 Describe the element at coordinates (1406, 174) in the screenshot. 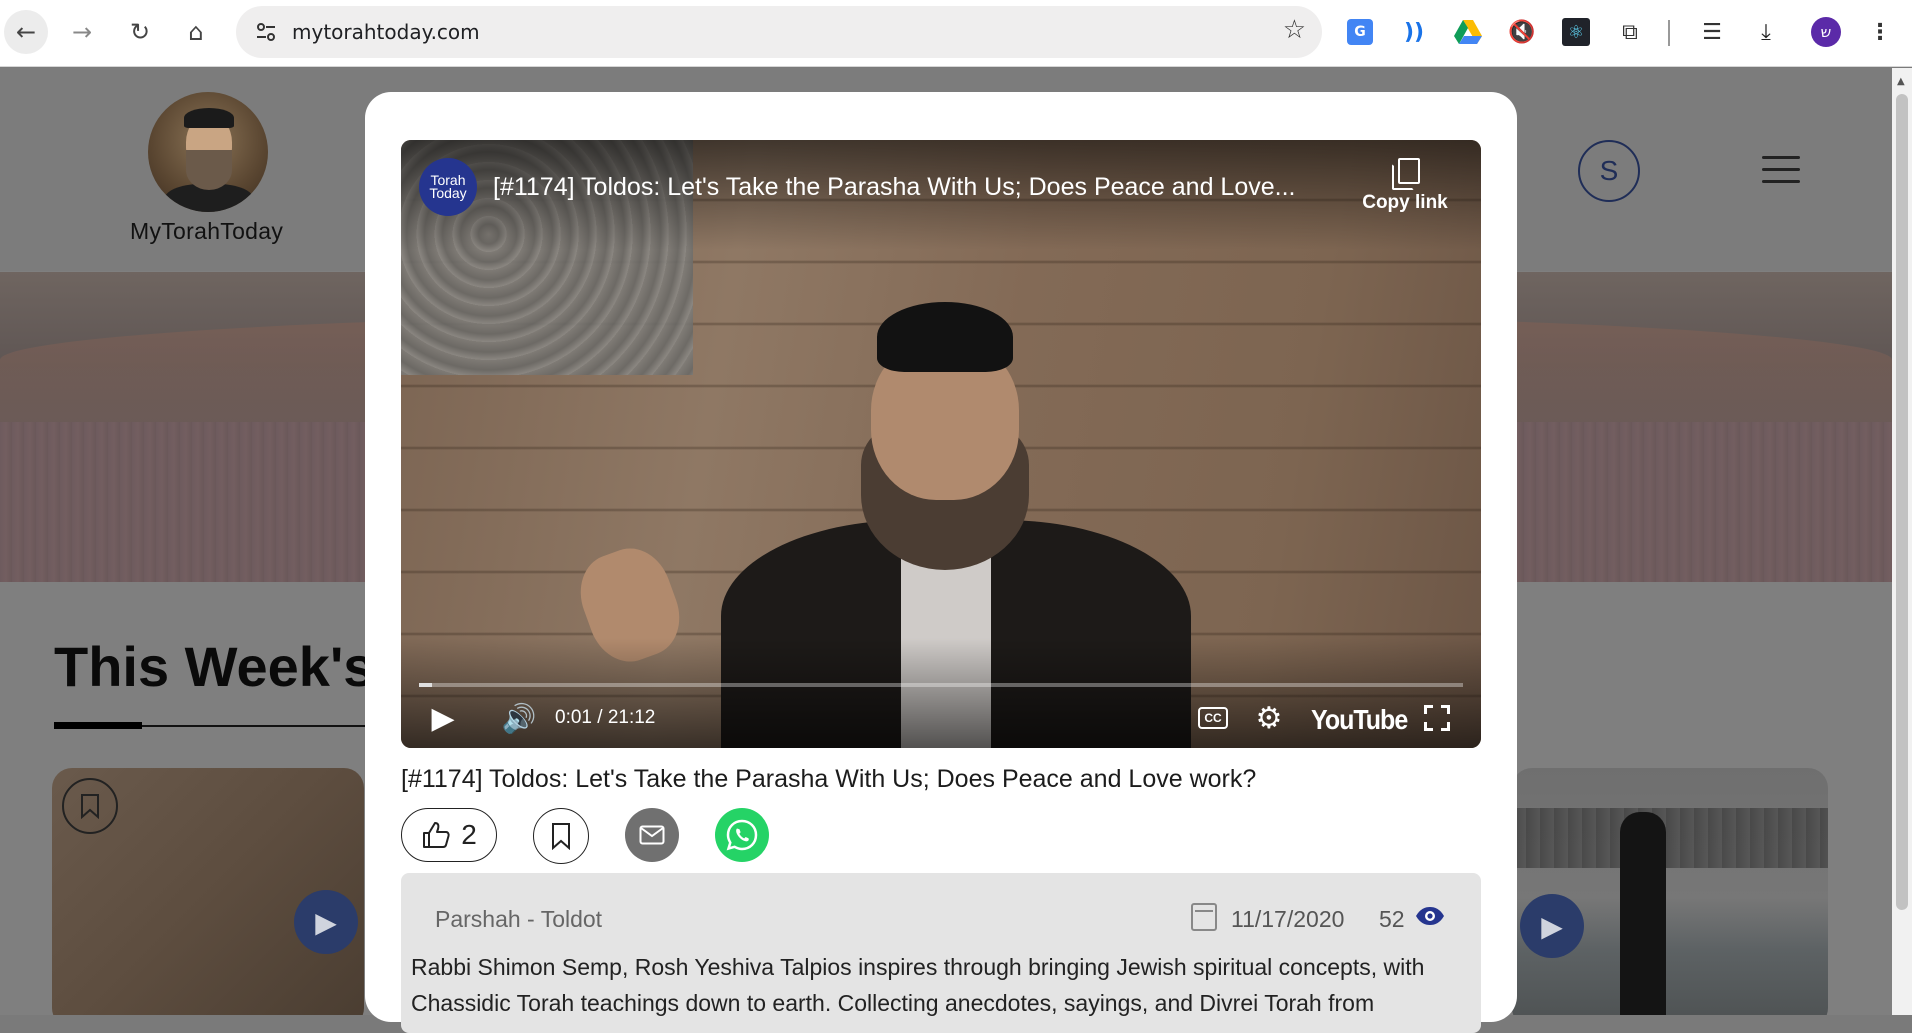

I see `copy-icon` at that location.